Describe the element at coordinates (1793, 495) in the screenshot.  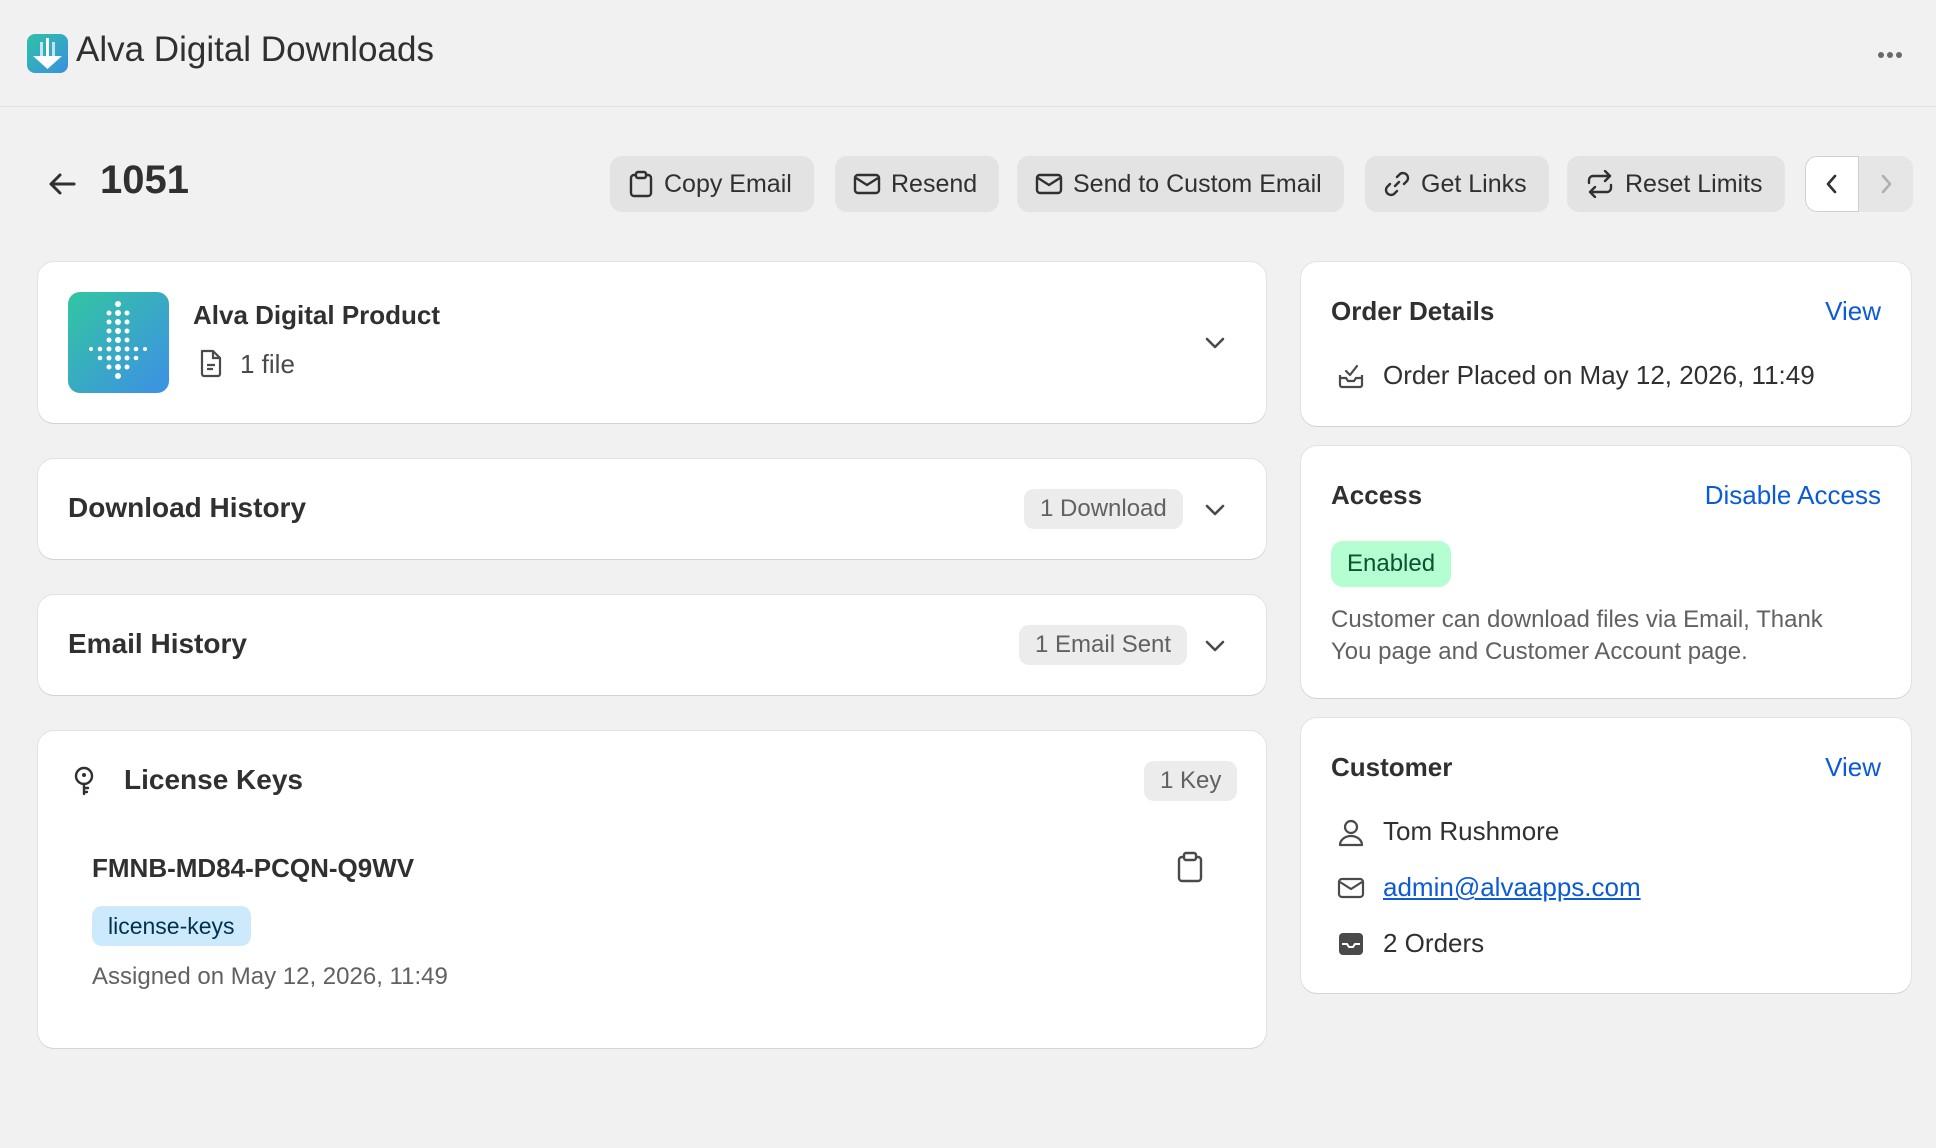
I see `disable-access-link: Disable Access` at that location.